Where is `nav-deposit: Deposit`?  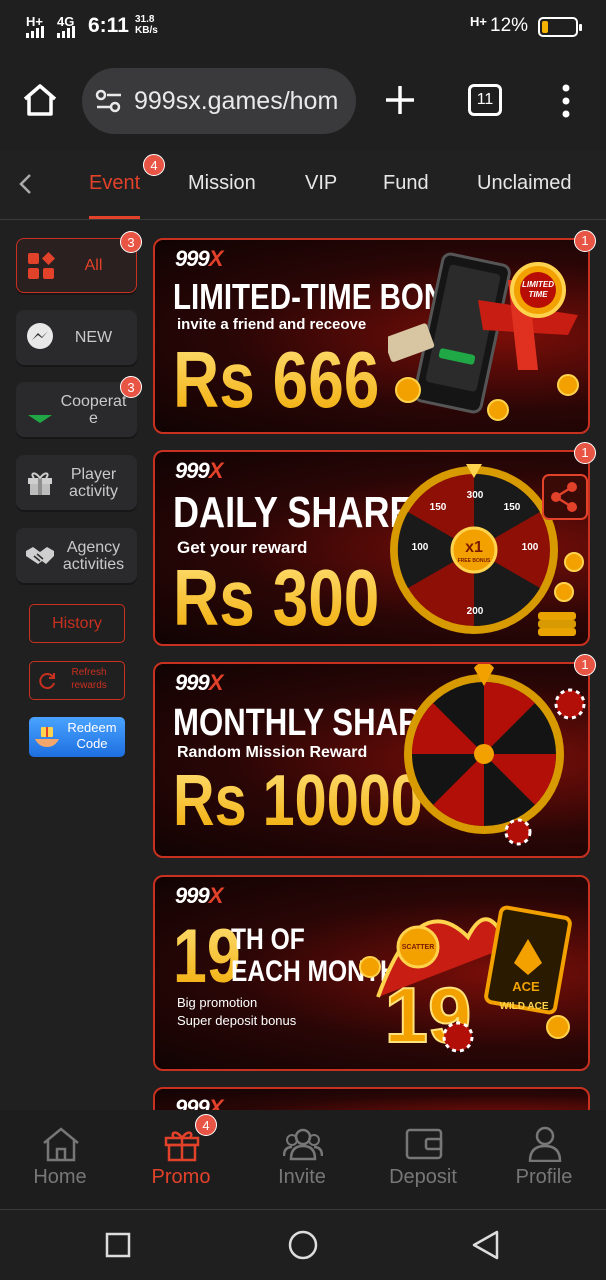
nav-deposit: Deposit is located at coordinates (423, 1160).